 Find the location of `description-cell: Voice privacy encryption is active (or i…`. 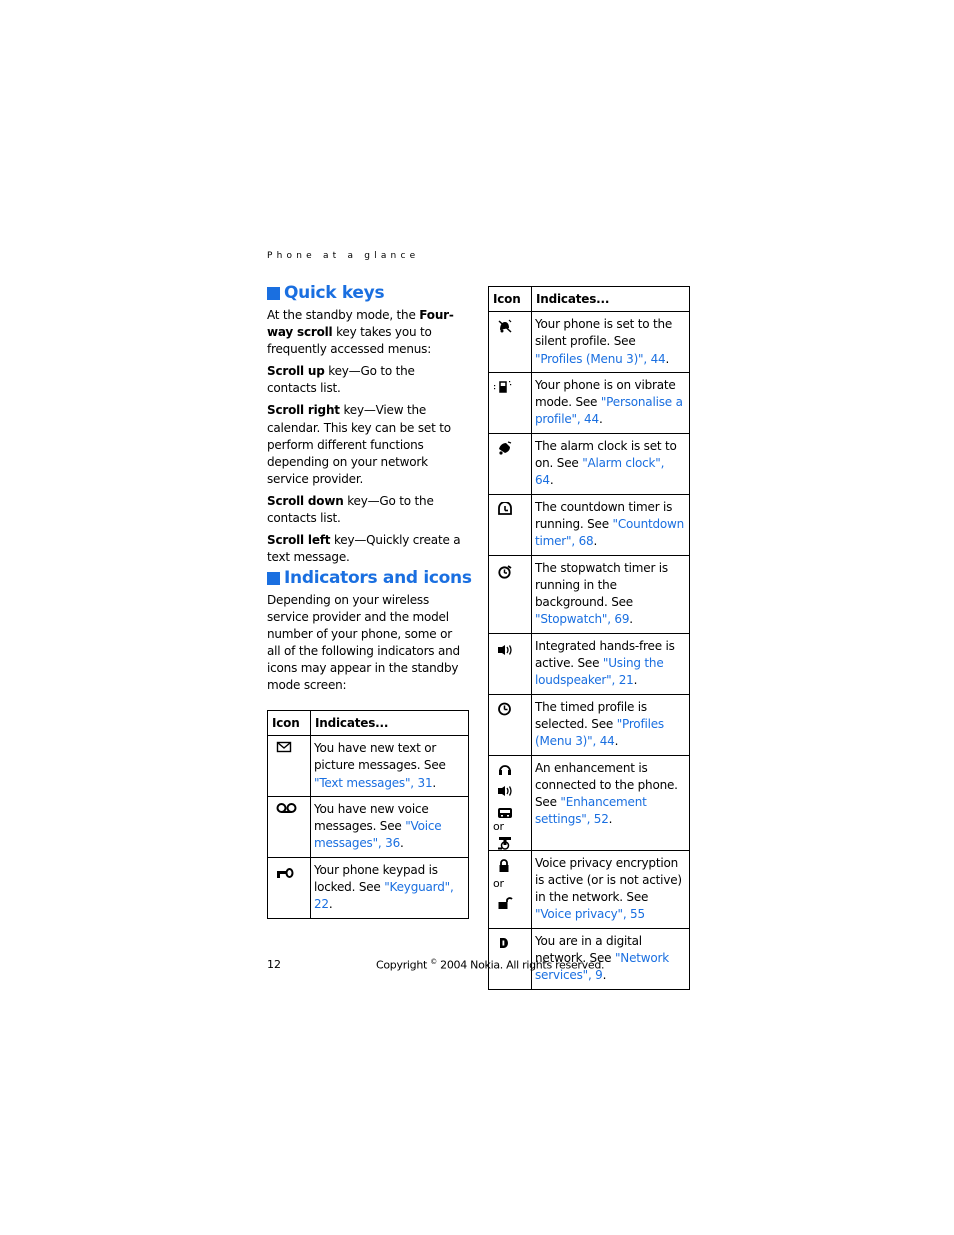

description-cell: Voice privacy encryption is active (or i… is located at coordinates (610, 889).